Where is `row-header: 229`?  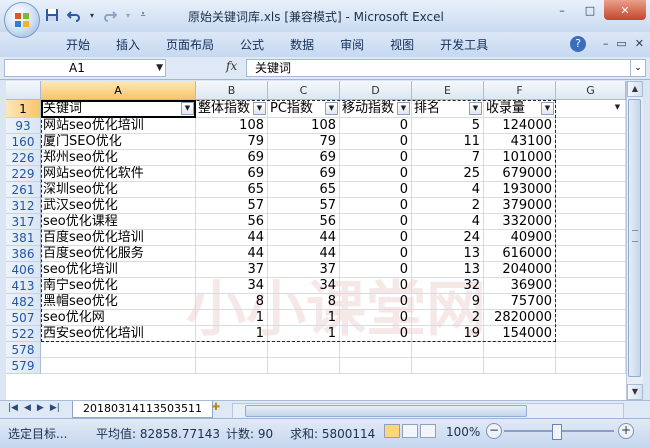 row-header: 229 is located at coordinates (23, 174).